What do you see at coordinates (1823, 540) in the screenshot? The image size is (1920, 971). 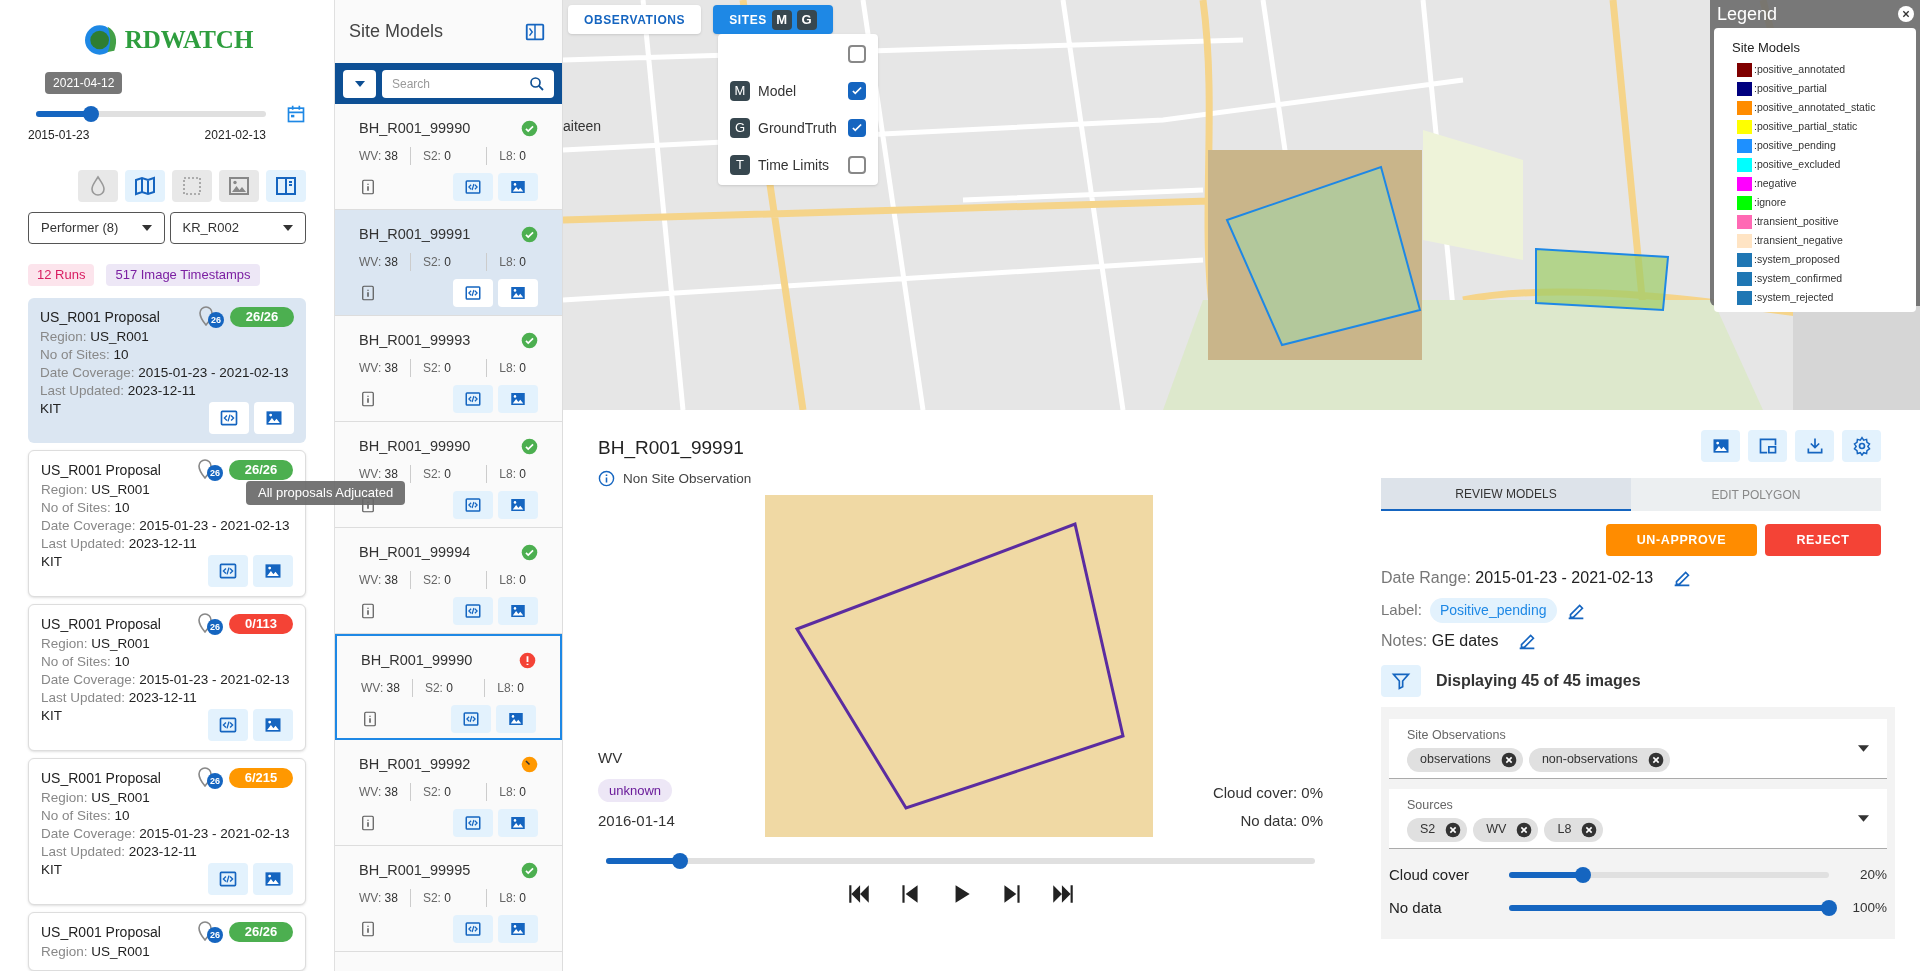 I see `reject-button: REJECT` at bounding box center [1823, 540].